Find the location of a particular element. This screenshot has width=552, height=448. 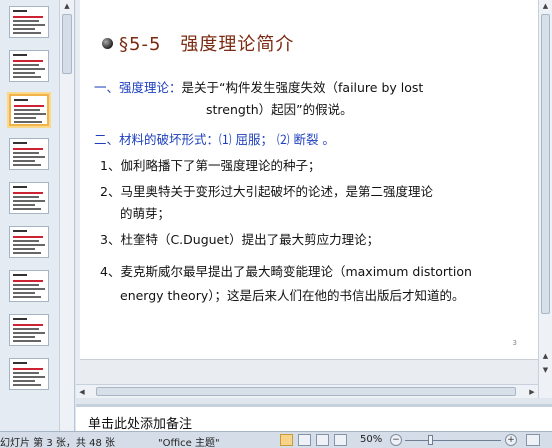

next-slide-icon: ▼ is located at coordinates (545, 370).